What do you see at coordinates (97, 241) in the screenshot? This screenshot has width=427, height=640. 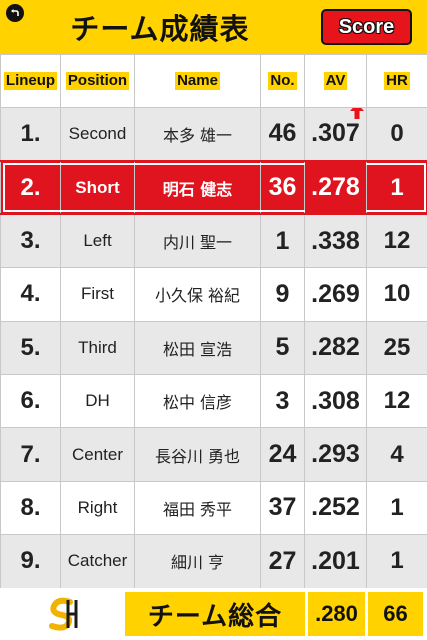 I see `position-cell: Left` at bounding box center [97, 241].